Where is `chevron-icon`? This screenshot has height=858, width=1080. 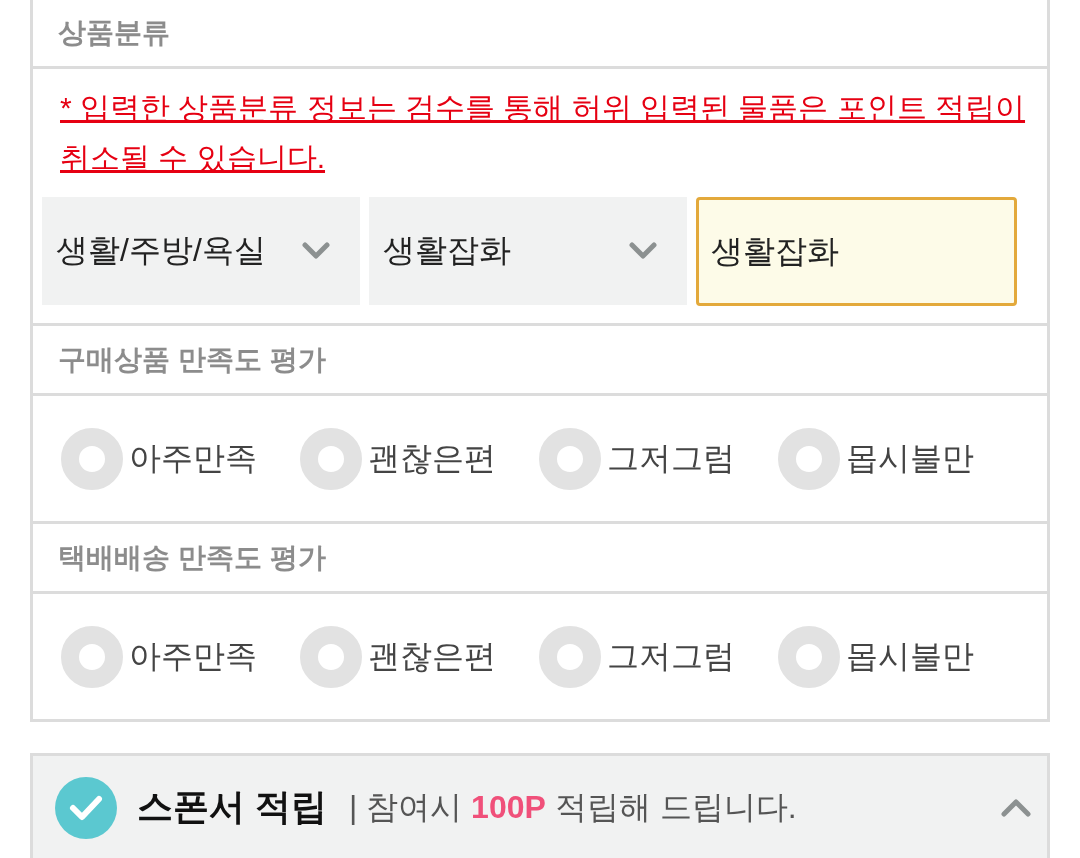 chevron-icon is located at coordinates (1016, 807).